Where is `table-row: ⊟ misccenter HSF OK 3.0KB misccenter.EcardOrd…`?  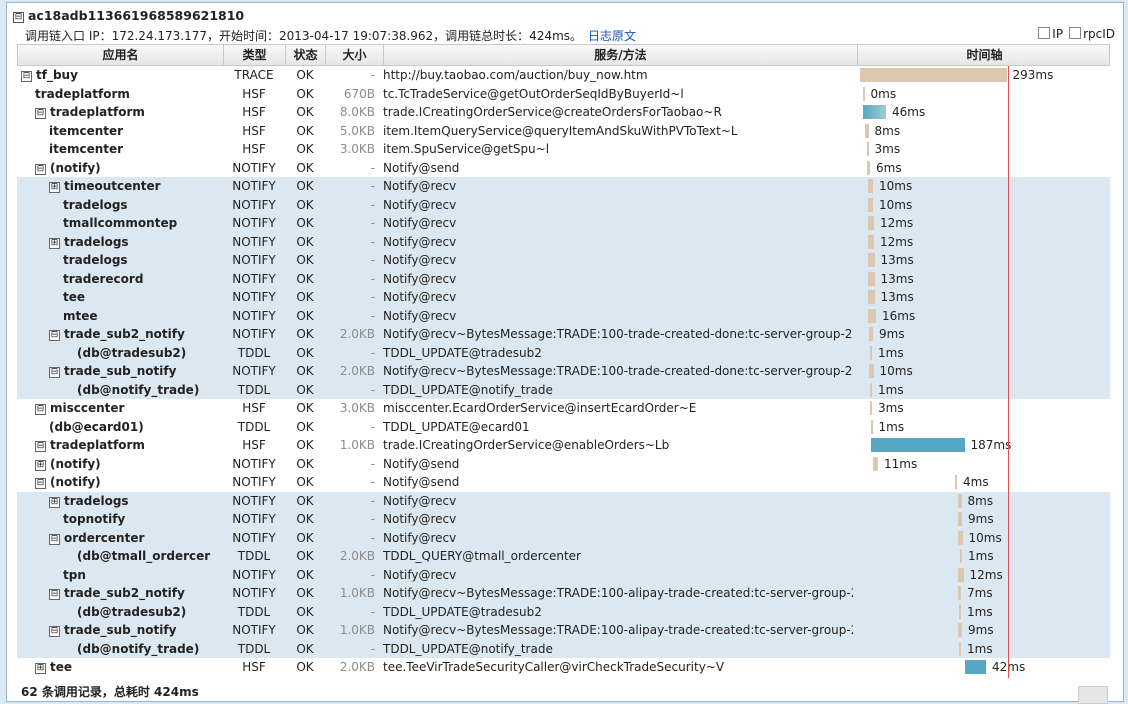 table-row: ⊟ misccenter HSF OK 3.0KB misccenter.EcardOrd… is located at coordinates (563, 408).